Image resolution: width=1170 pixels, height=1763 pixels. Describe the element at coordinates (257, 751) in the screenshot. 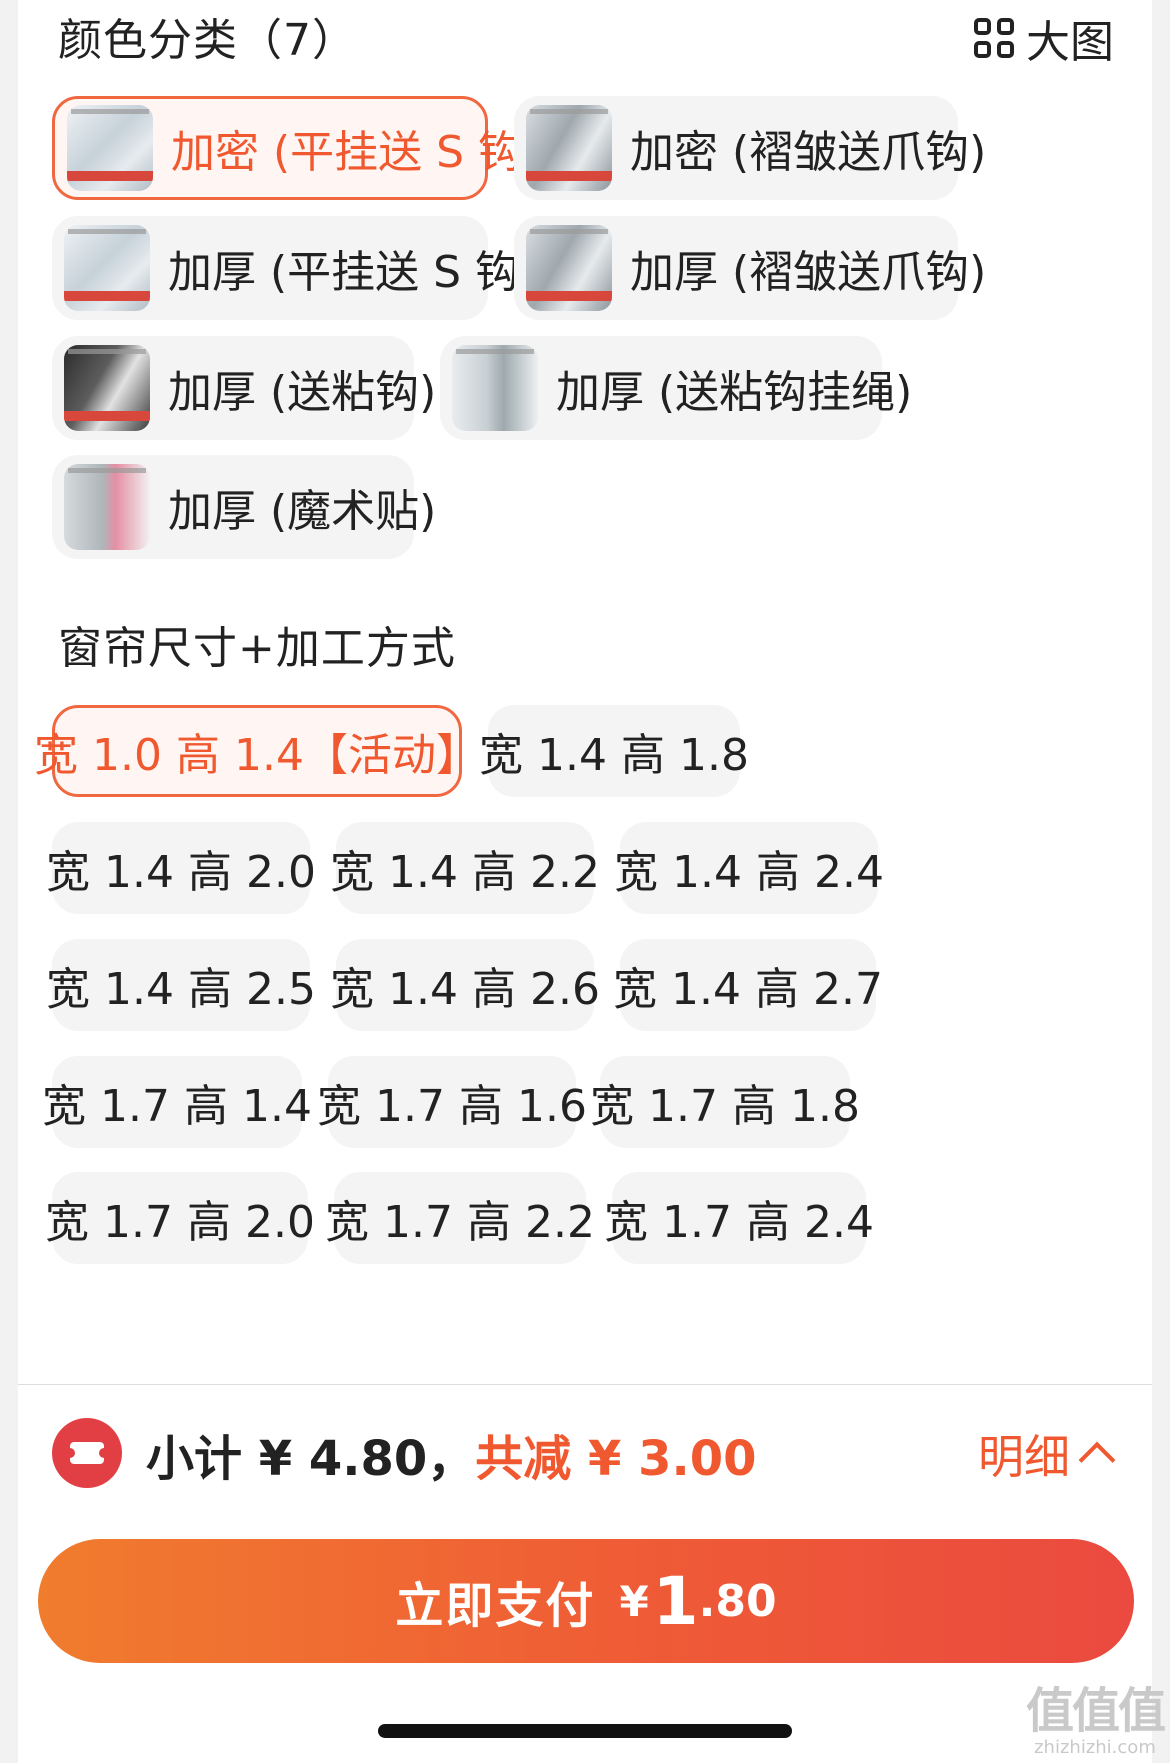

I see `size-option-1: 宽 1.0 高 1.4【活动】` at that location.